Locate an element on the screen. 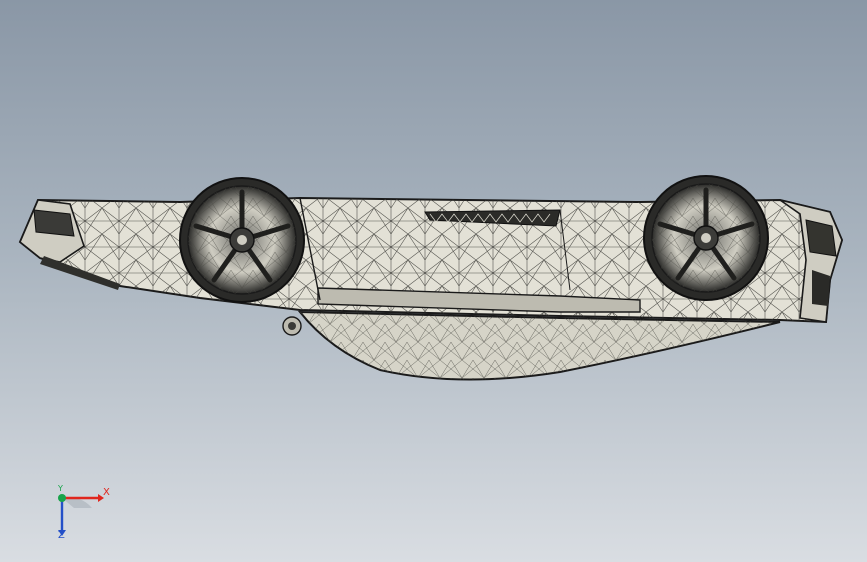 This screenshot has height=562, width=867. z-axis-label: Z is located at coordinates (61, 535).